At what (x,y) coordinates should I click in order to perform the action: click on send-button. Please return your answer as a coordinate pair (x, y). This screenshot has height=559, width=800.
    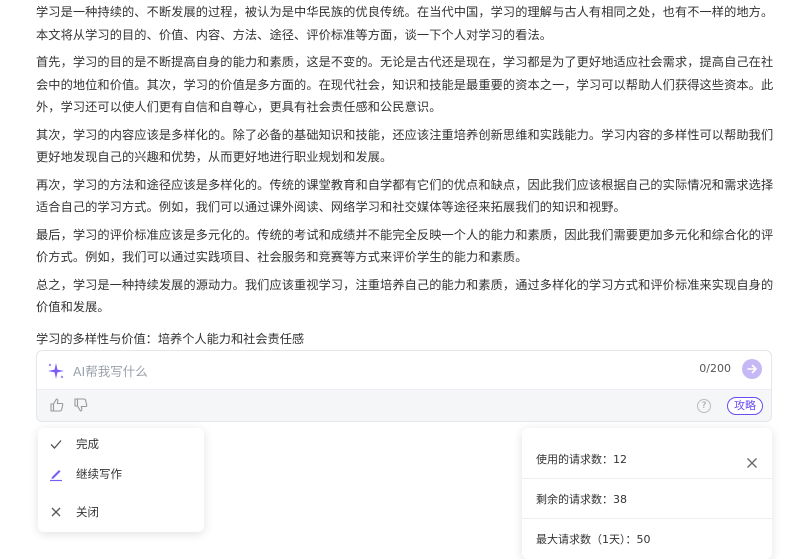
    Looking at the image, I should click on (752, 369).